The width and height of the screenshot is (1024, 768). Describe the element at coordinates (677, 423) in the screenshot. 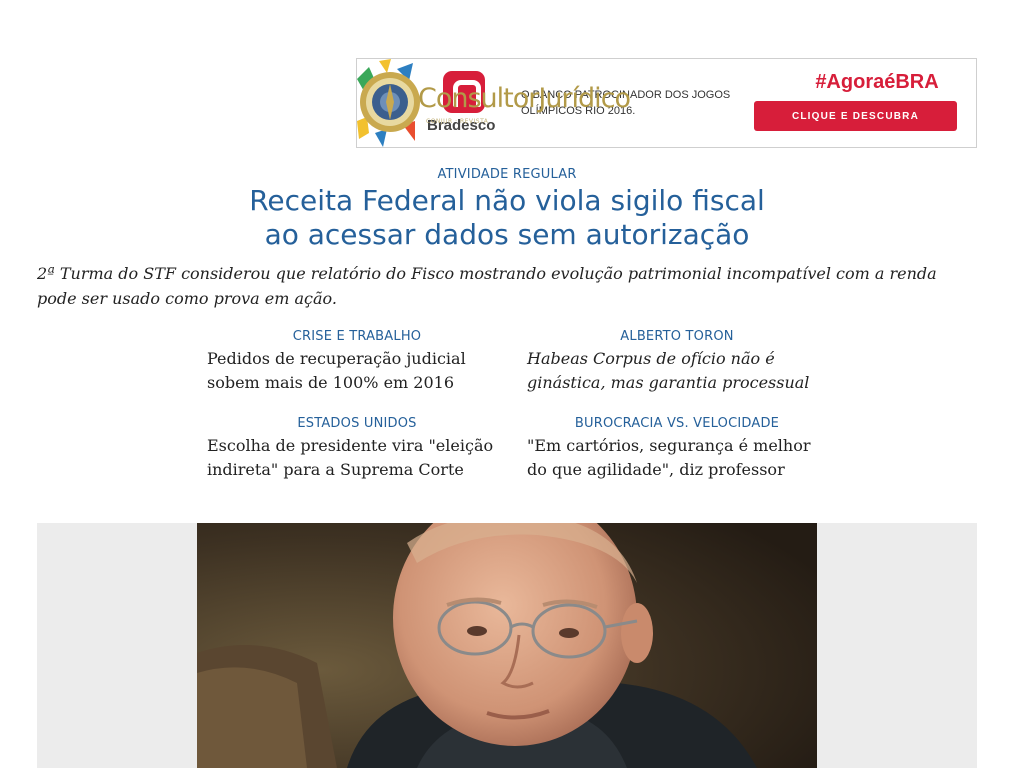

I see `related-story-kicker: BUROCRACIA VS. VELOCIDADE` at that location.